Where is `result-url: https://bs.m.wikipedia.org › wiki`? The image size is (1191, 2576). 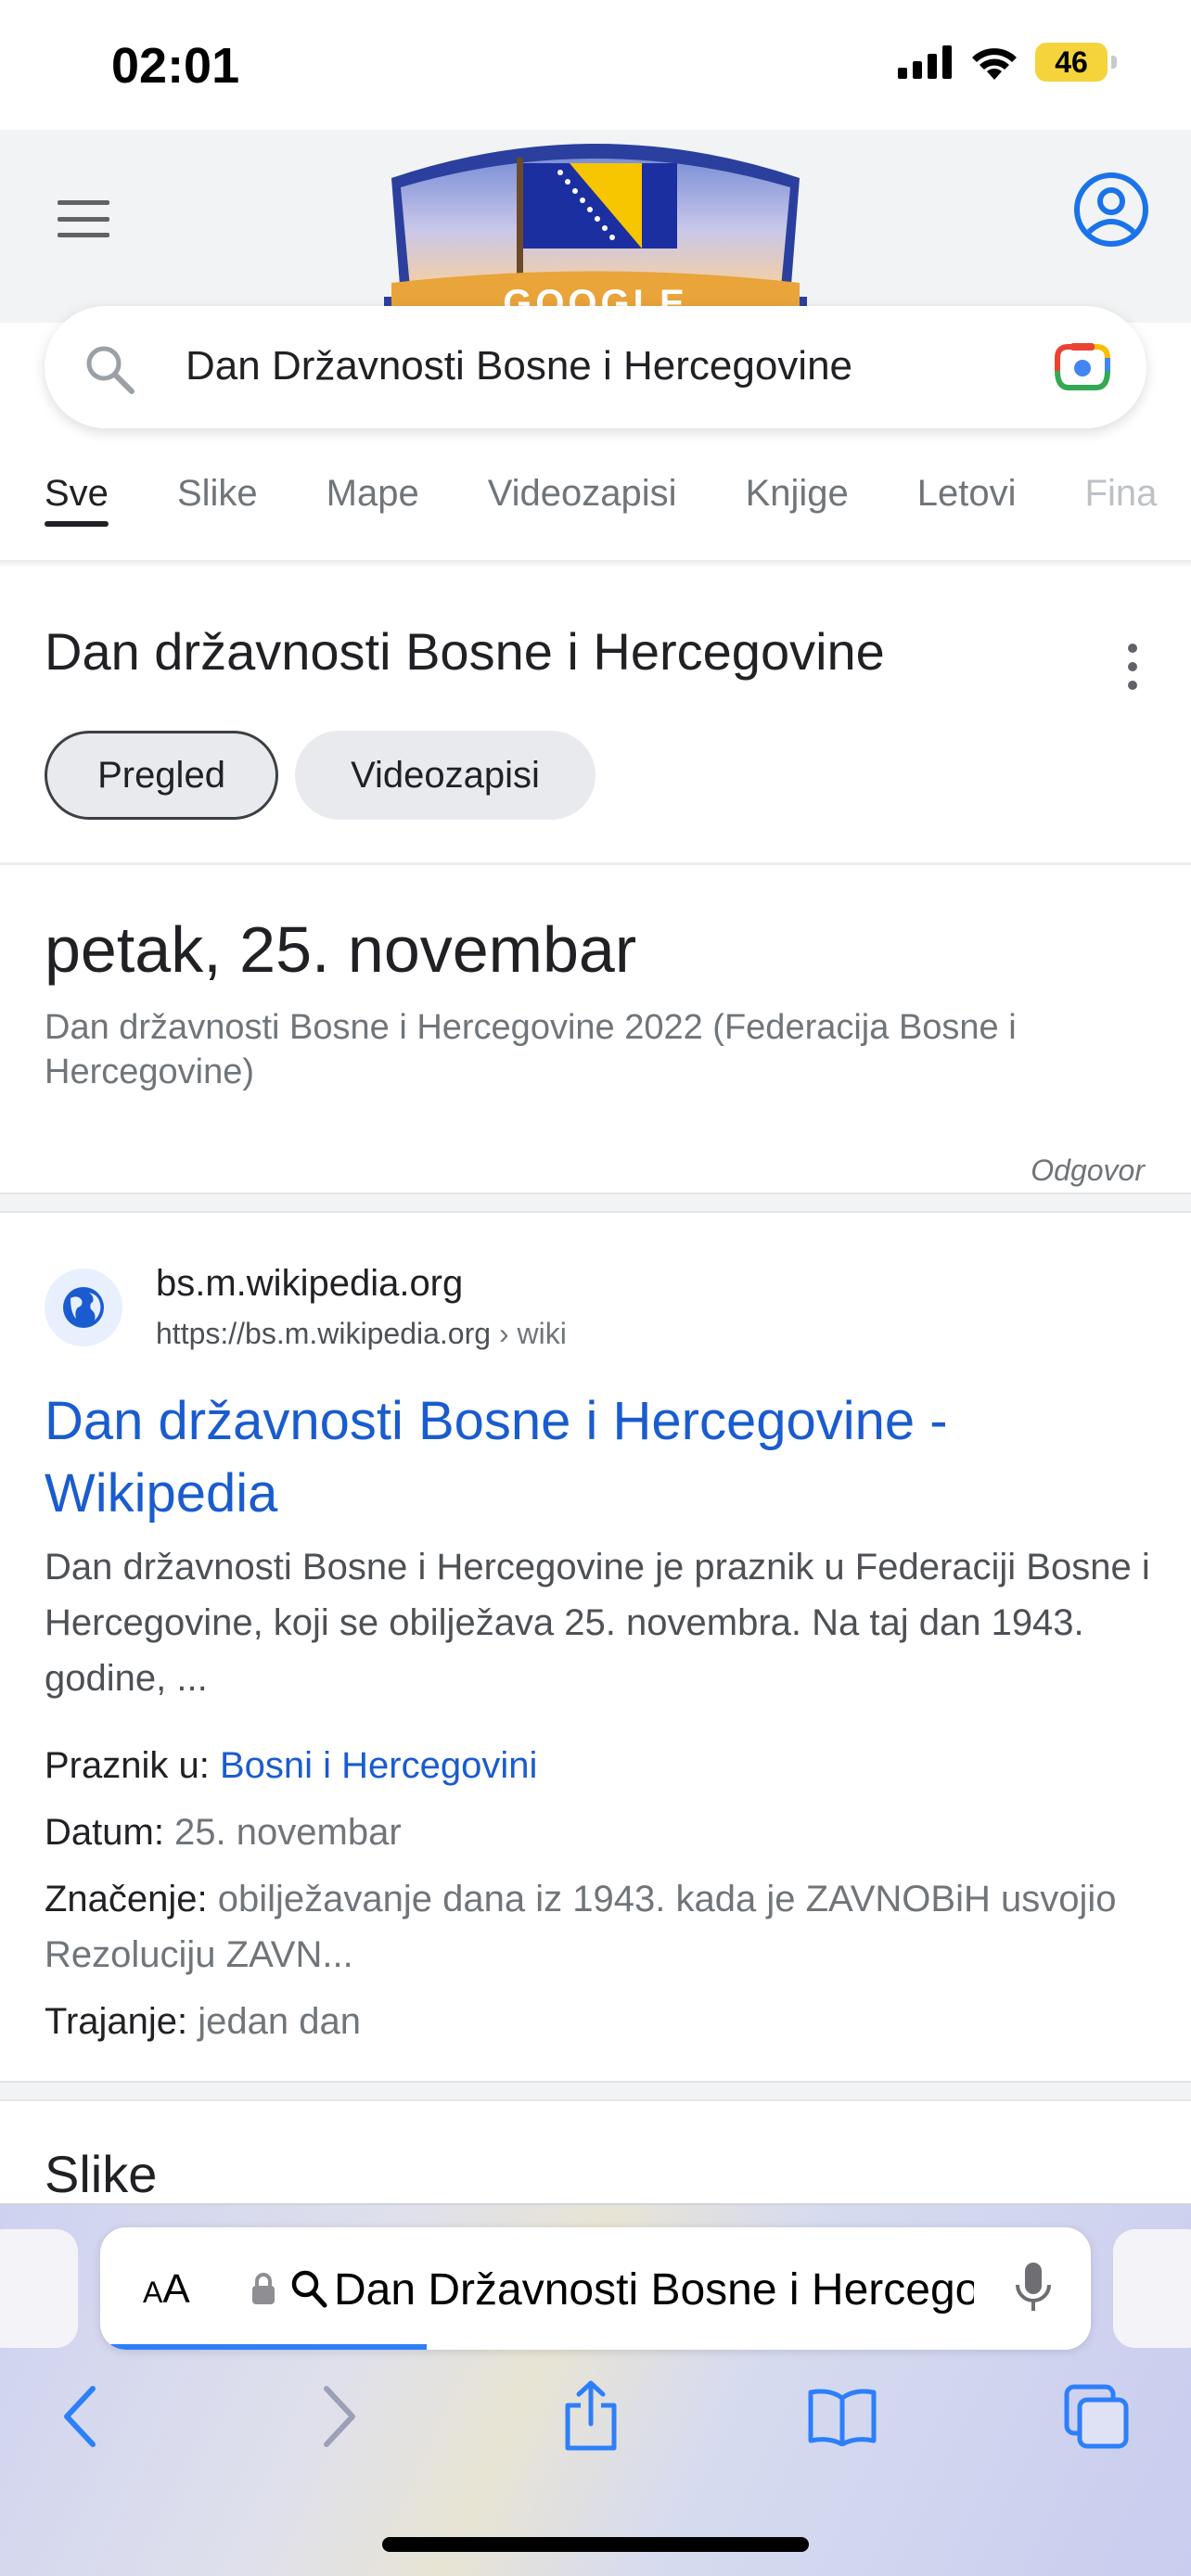
result-url: https://bs.m.wikipedia.org › wiki is located at coordinates (361, 1334).